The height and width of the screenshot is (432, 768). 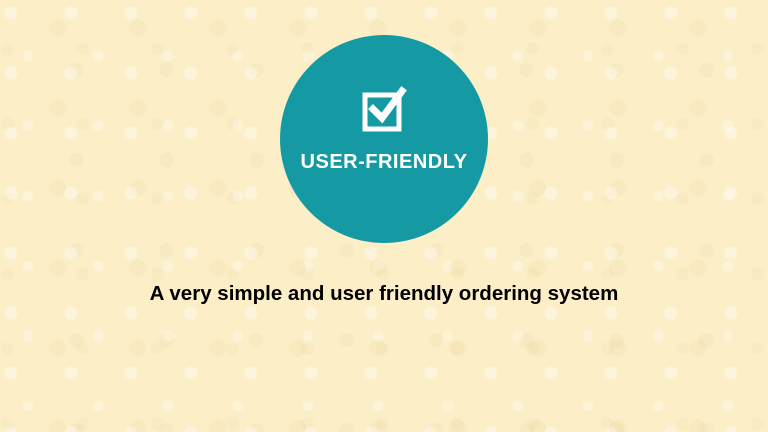 I want to click on checkbox-checked-icon, so click(x=384, y=109).